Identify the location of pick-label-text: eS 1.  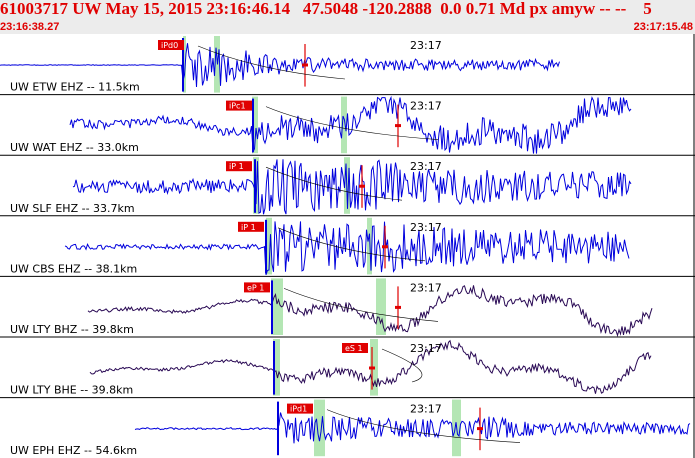
(354, 348).